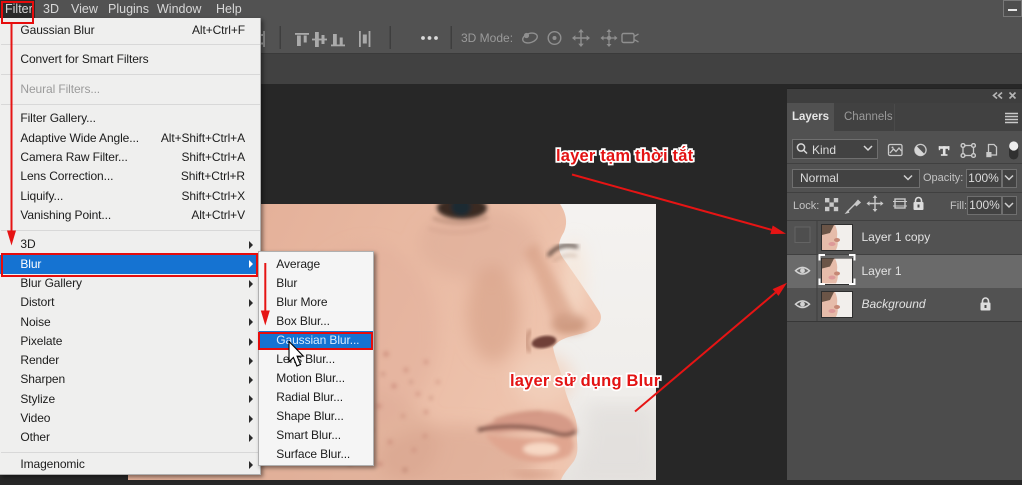 This screenshot has width=1022, height=485. What do you see at coordinates (487, 38) in the screenshot?
I see `svg-text: 3D Mode:` at bounding box center [487, 38].